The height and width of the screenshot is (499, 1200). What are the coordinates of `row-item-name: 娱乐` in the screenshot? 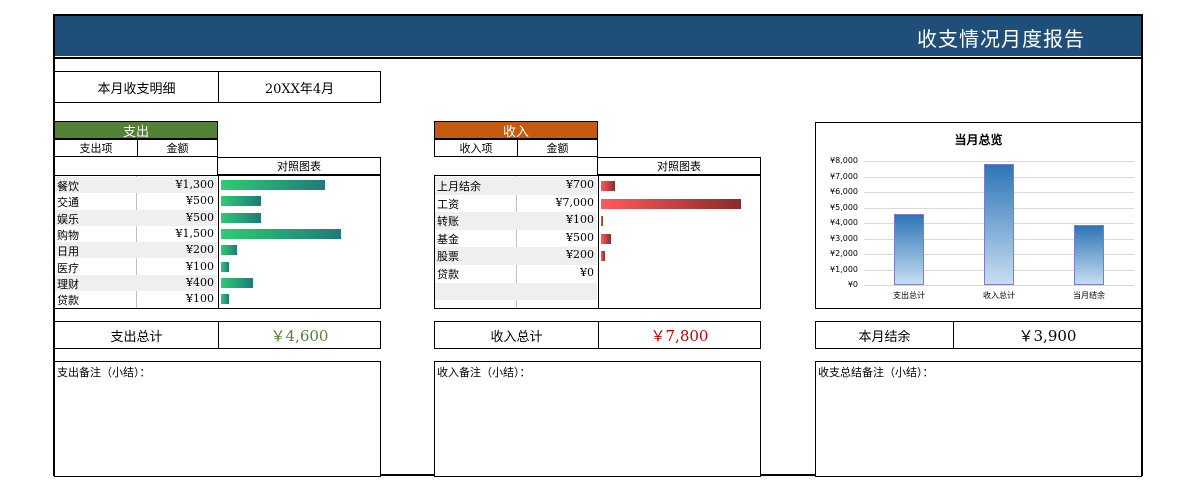 It's located at (68, 219).